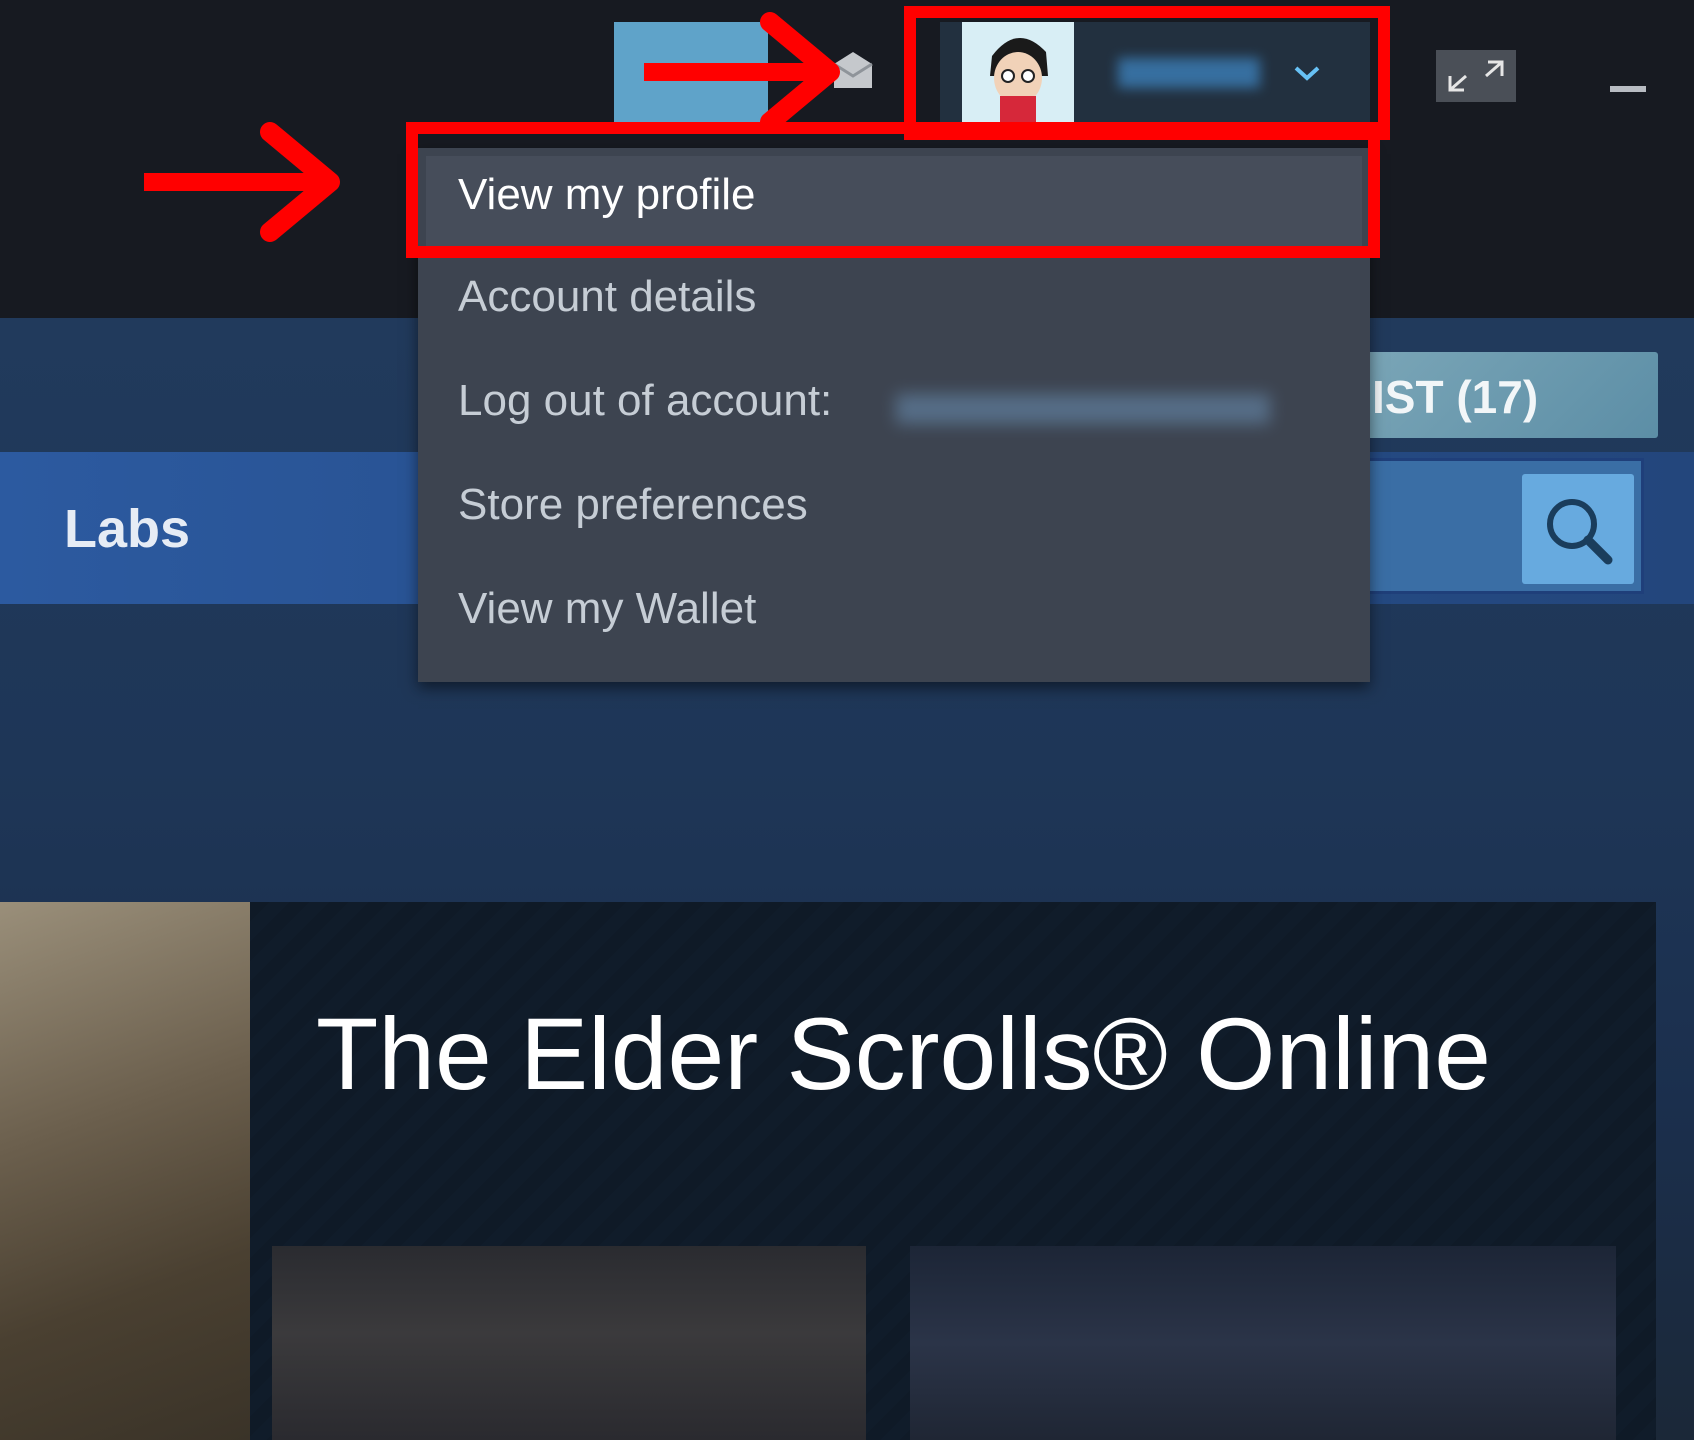  What do you see at coordinates (607, 297) in the screenshot?
I see `menu-item-account-details: Account details` at bounding box center [607, 297].